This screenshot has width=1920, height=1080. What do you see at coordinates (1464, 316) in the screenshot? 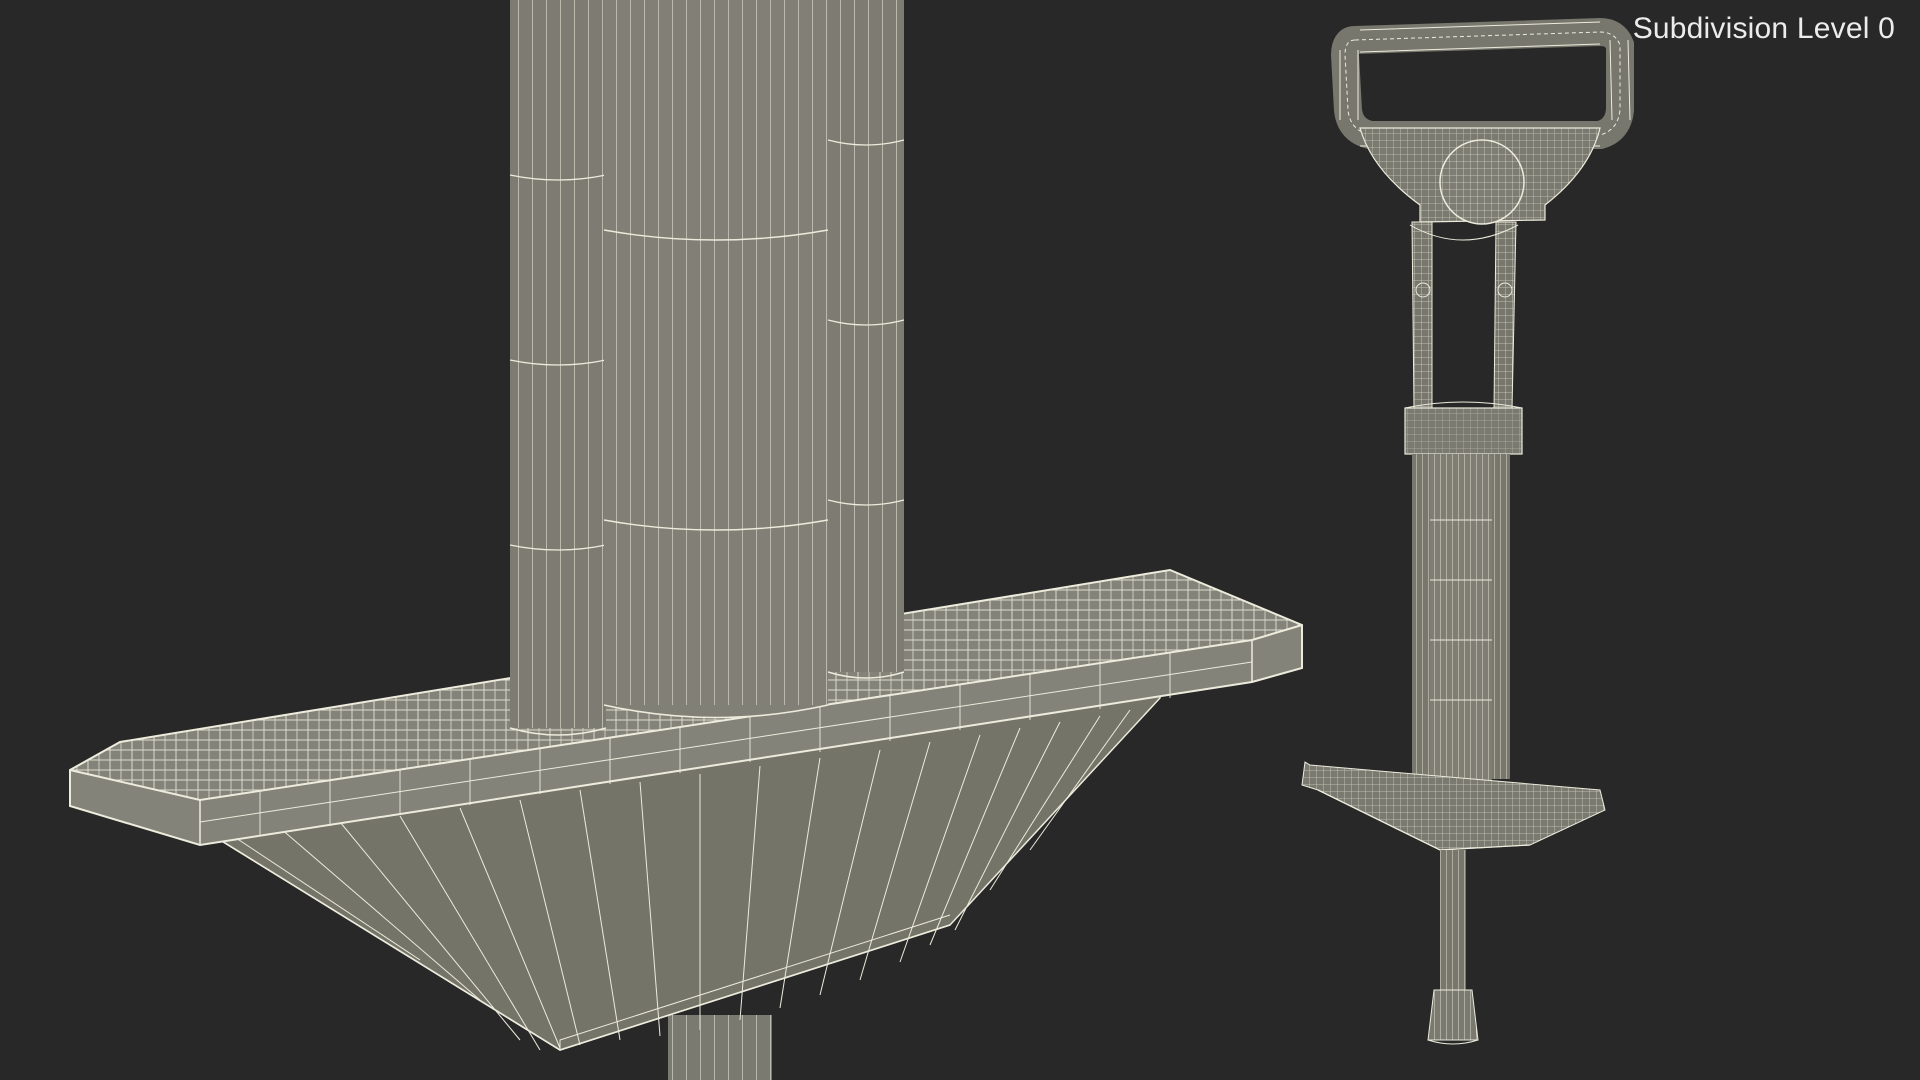
I see `pogo-upper-arms` at bounding box center [1464, 316].